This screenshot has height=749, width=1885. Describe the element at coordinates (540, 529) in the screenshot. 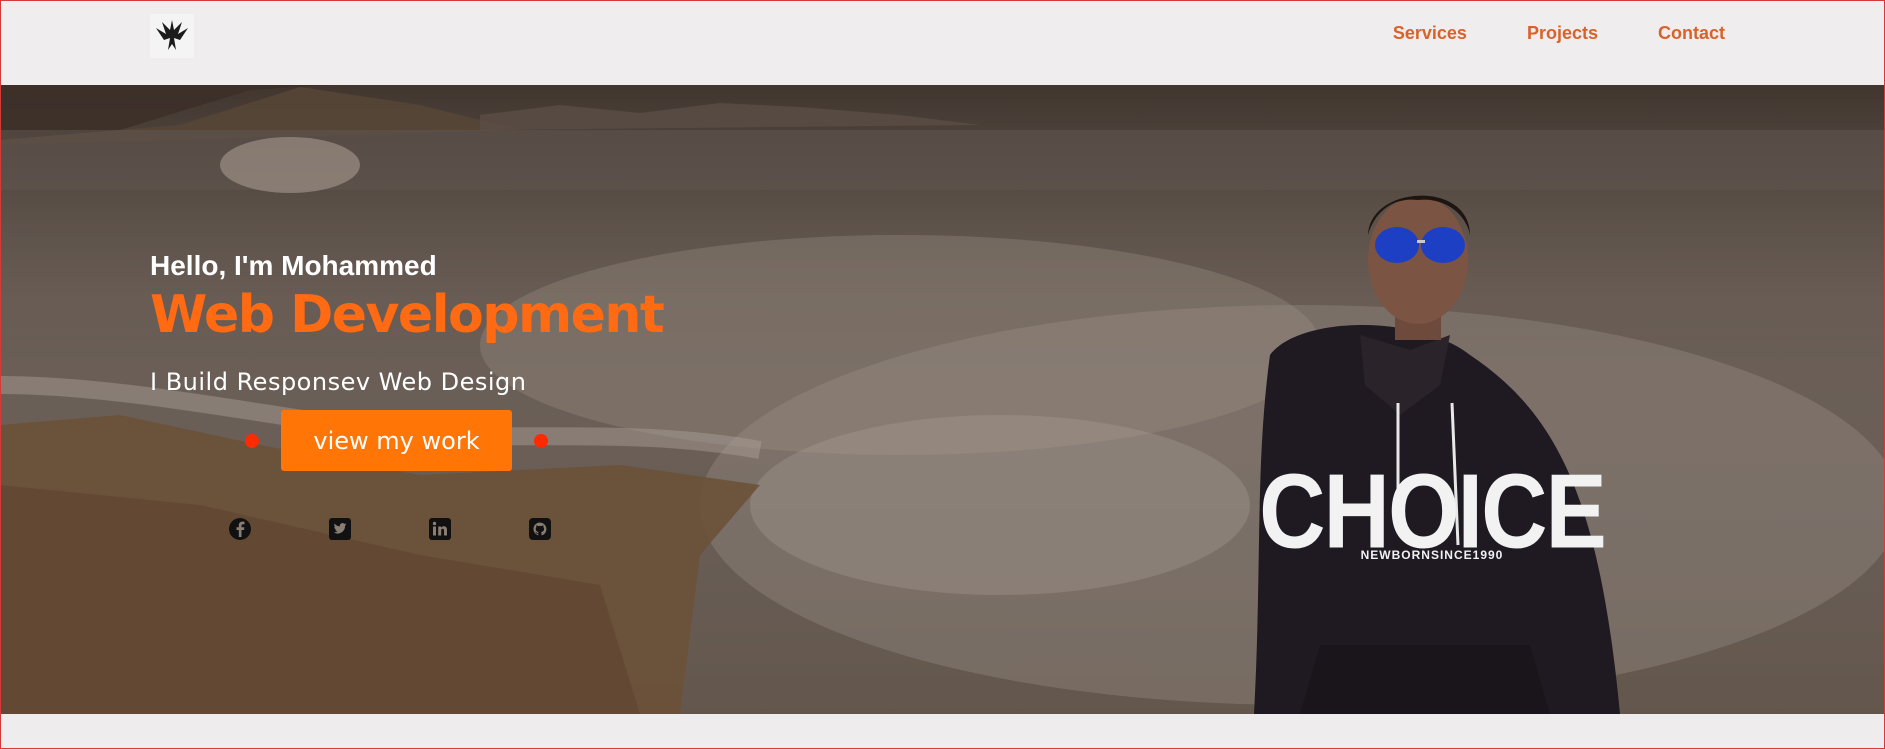

I see `github-icon` at that location.